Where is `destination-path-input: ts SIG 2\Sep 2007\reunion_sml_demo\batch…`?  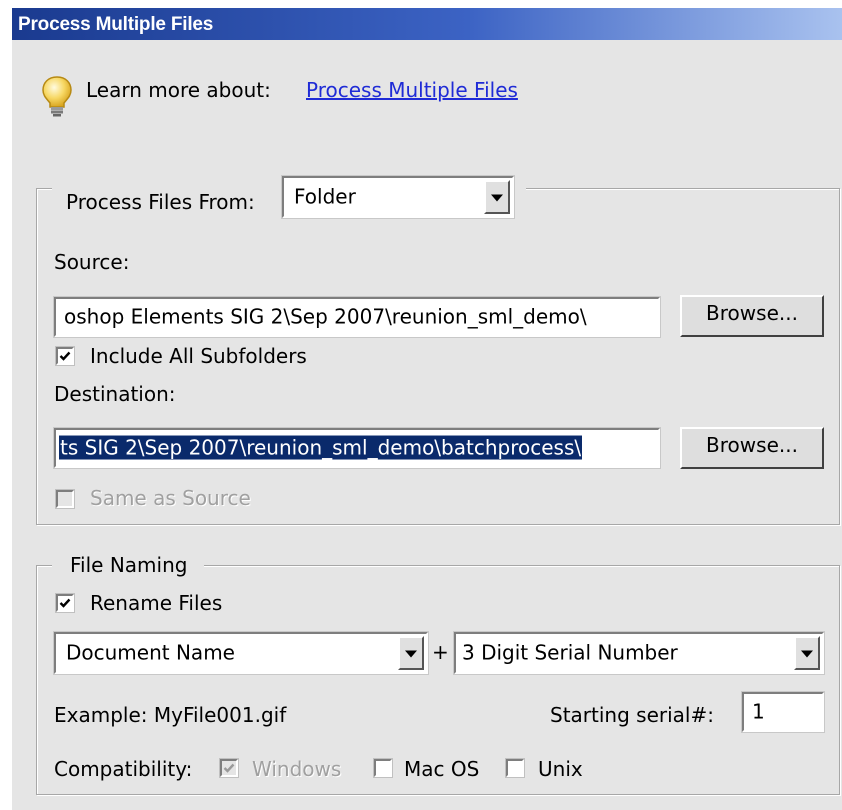
destination-path-input: ts SIG 2\Sep 2007\reunion_sml_demo\batch… is located at coordinates (357, 448).